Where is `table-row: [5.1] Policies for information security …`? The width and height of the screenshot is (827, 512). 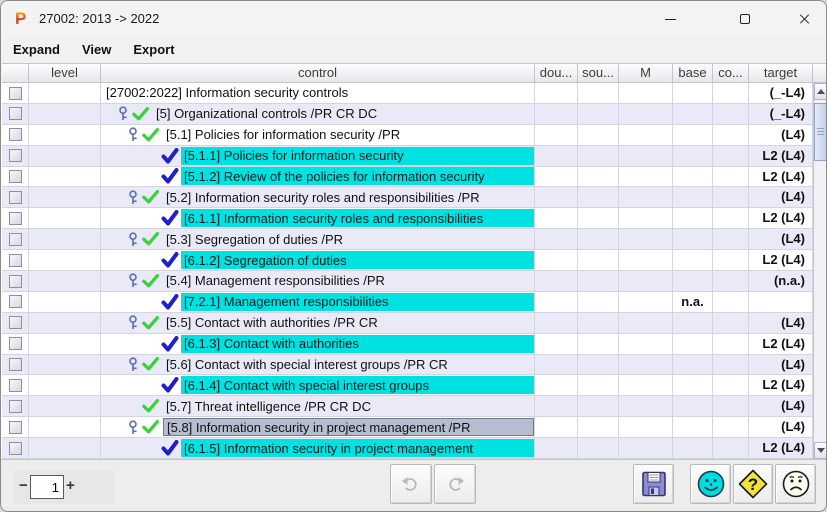 table-row: [5.1] Policies for information security … is located at coordinates (407, 135).